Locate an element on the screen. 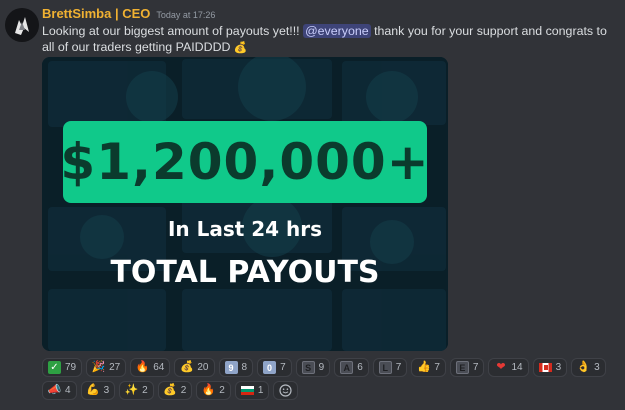  avatar-logo-icon is located at coordinates (22, 25).